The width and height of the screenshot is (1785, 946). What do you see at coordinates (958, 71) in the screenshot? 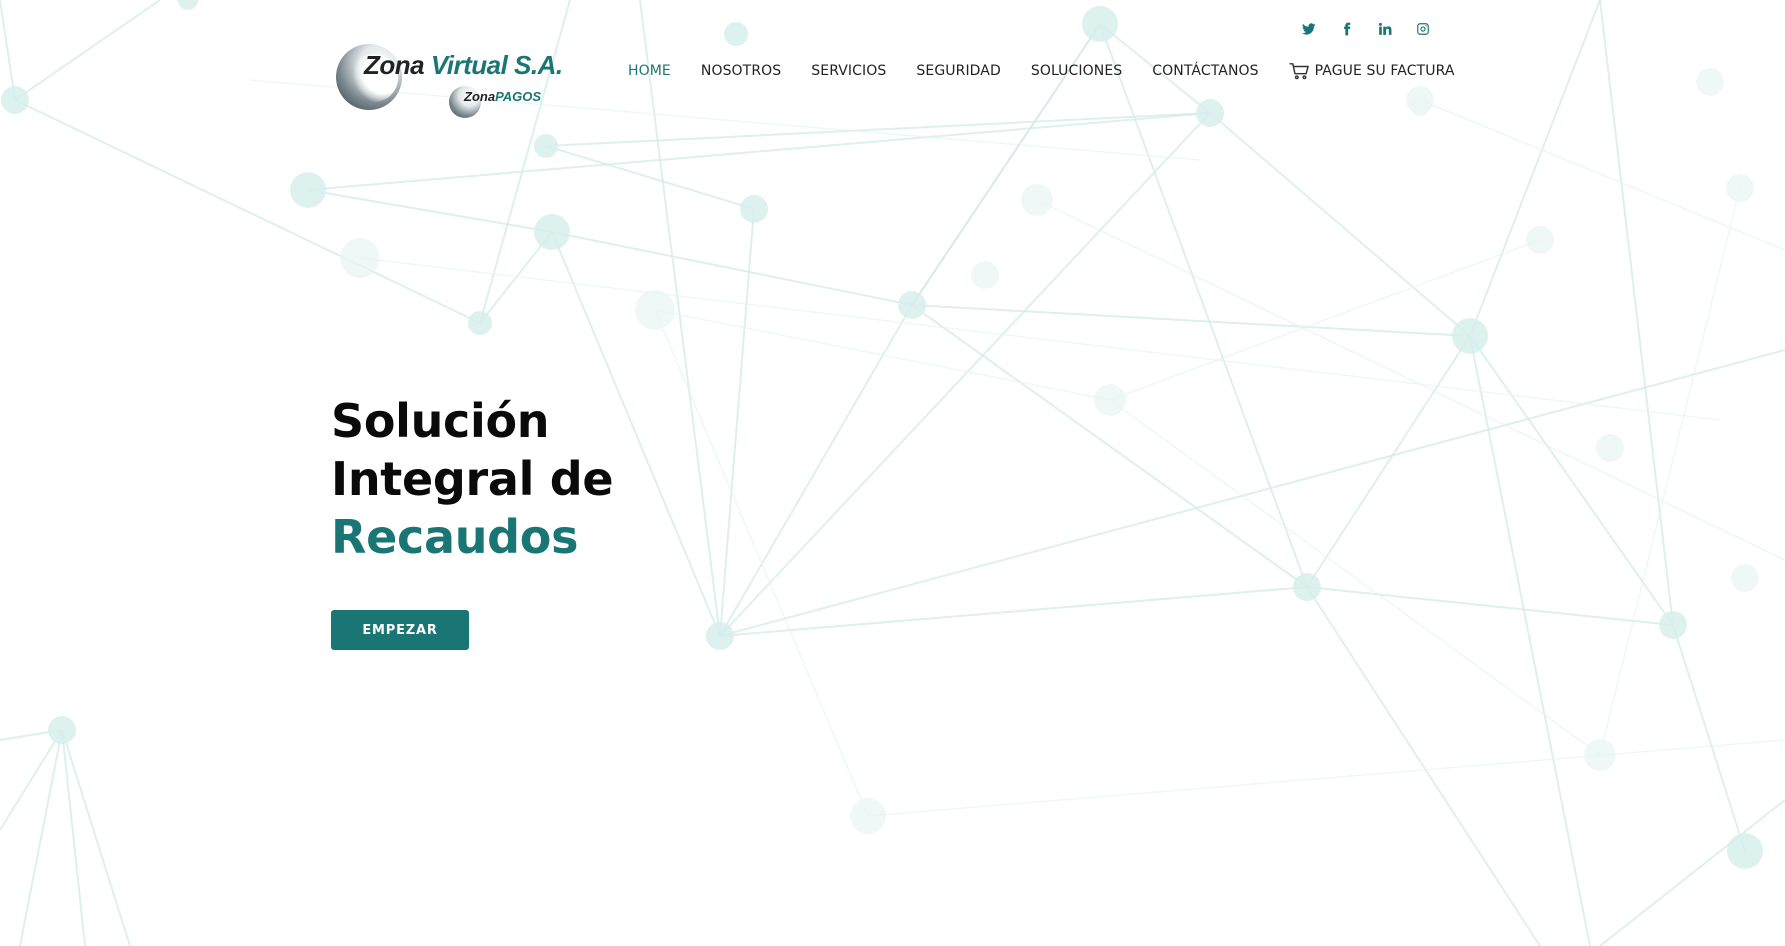
I see `nav-item-seguridad: SEGURIDAD` at bounding box center [958, 71].